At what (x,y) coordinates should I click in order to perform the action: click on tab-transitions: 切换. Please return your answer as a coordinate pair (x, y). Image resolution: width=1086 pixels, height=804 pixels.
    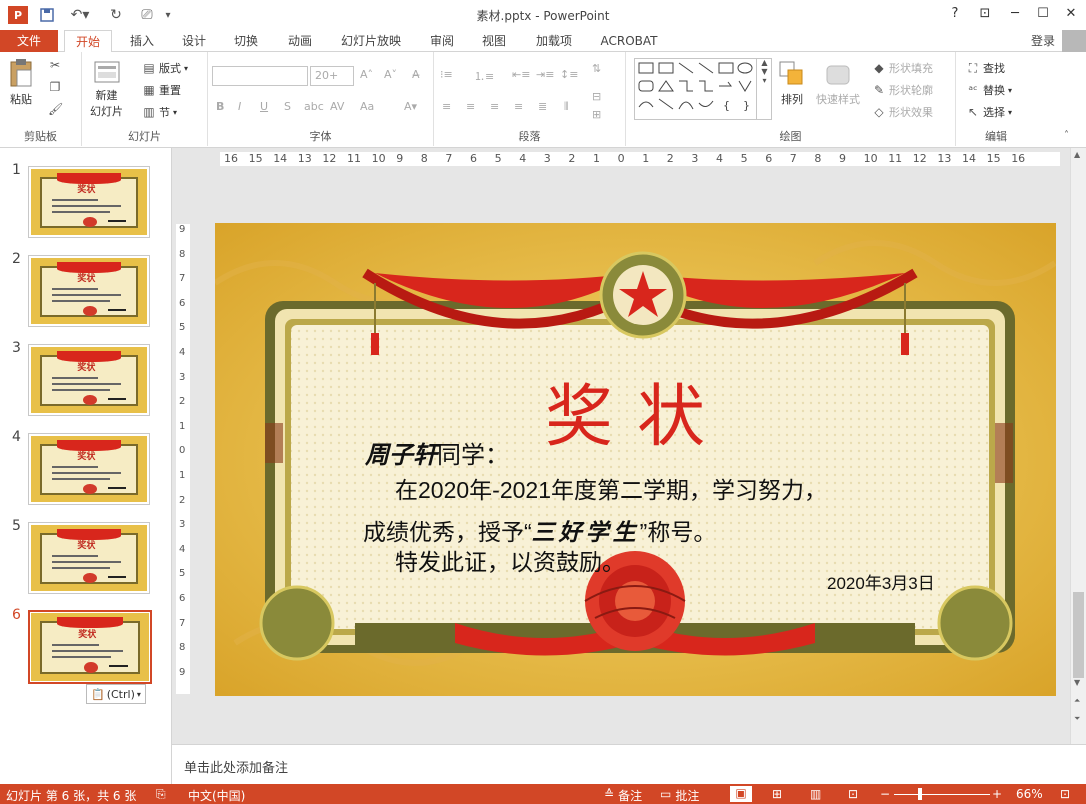
    Looking at the image, I should click on (246, 41).